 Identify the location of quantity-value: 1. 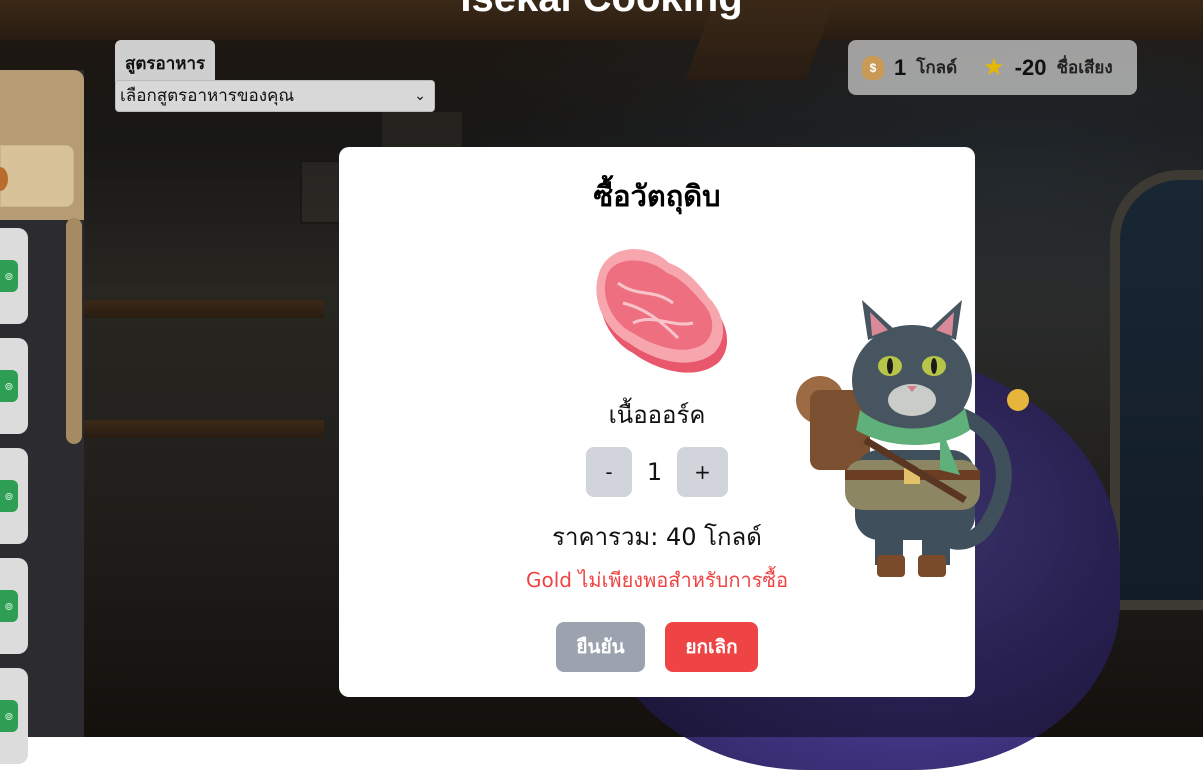
(654, 472).